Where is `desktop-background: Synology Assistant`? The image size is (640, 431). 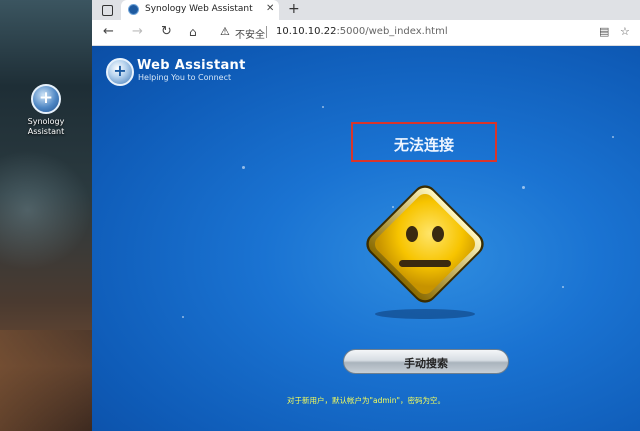
desktop-background: Synology Assistant is located at coordinates (46, 215).